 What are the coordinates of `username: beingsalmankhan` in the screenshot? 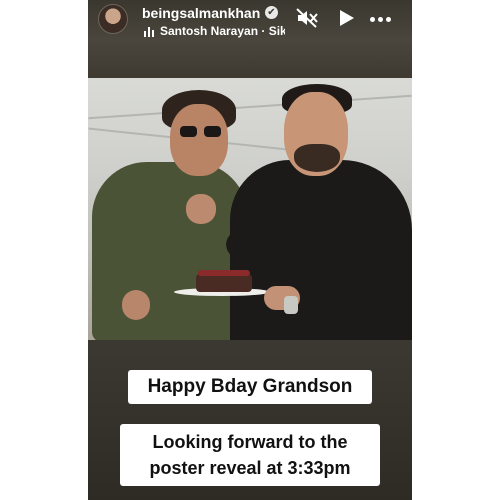 It's located at (201, 13).